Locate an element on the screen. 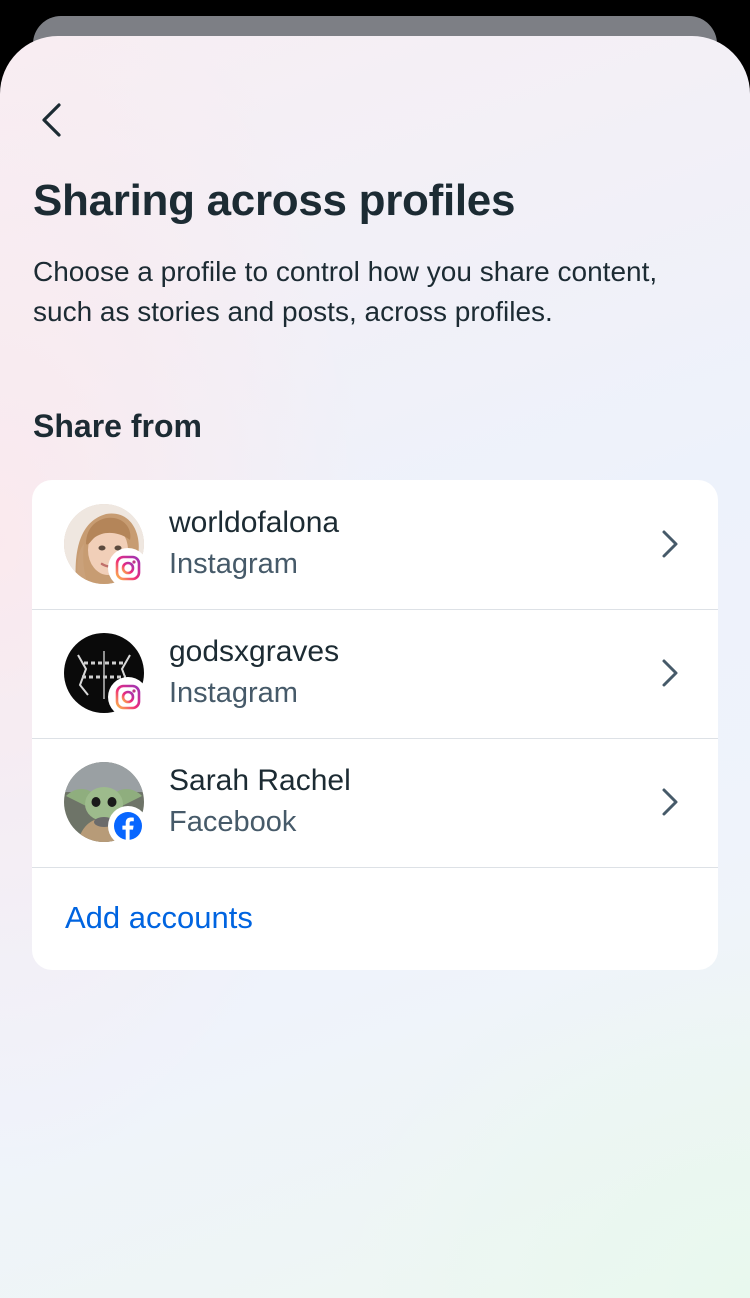 The height and width of the screenshot is (1298, 750). profile-platform: Facebook is located at coordinates (233, 822).